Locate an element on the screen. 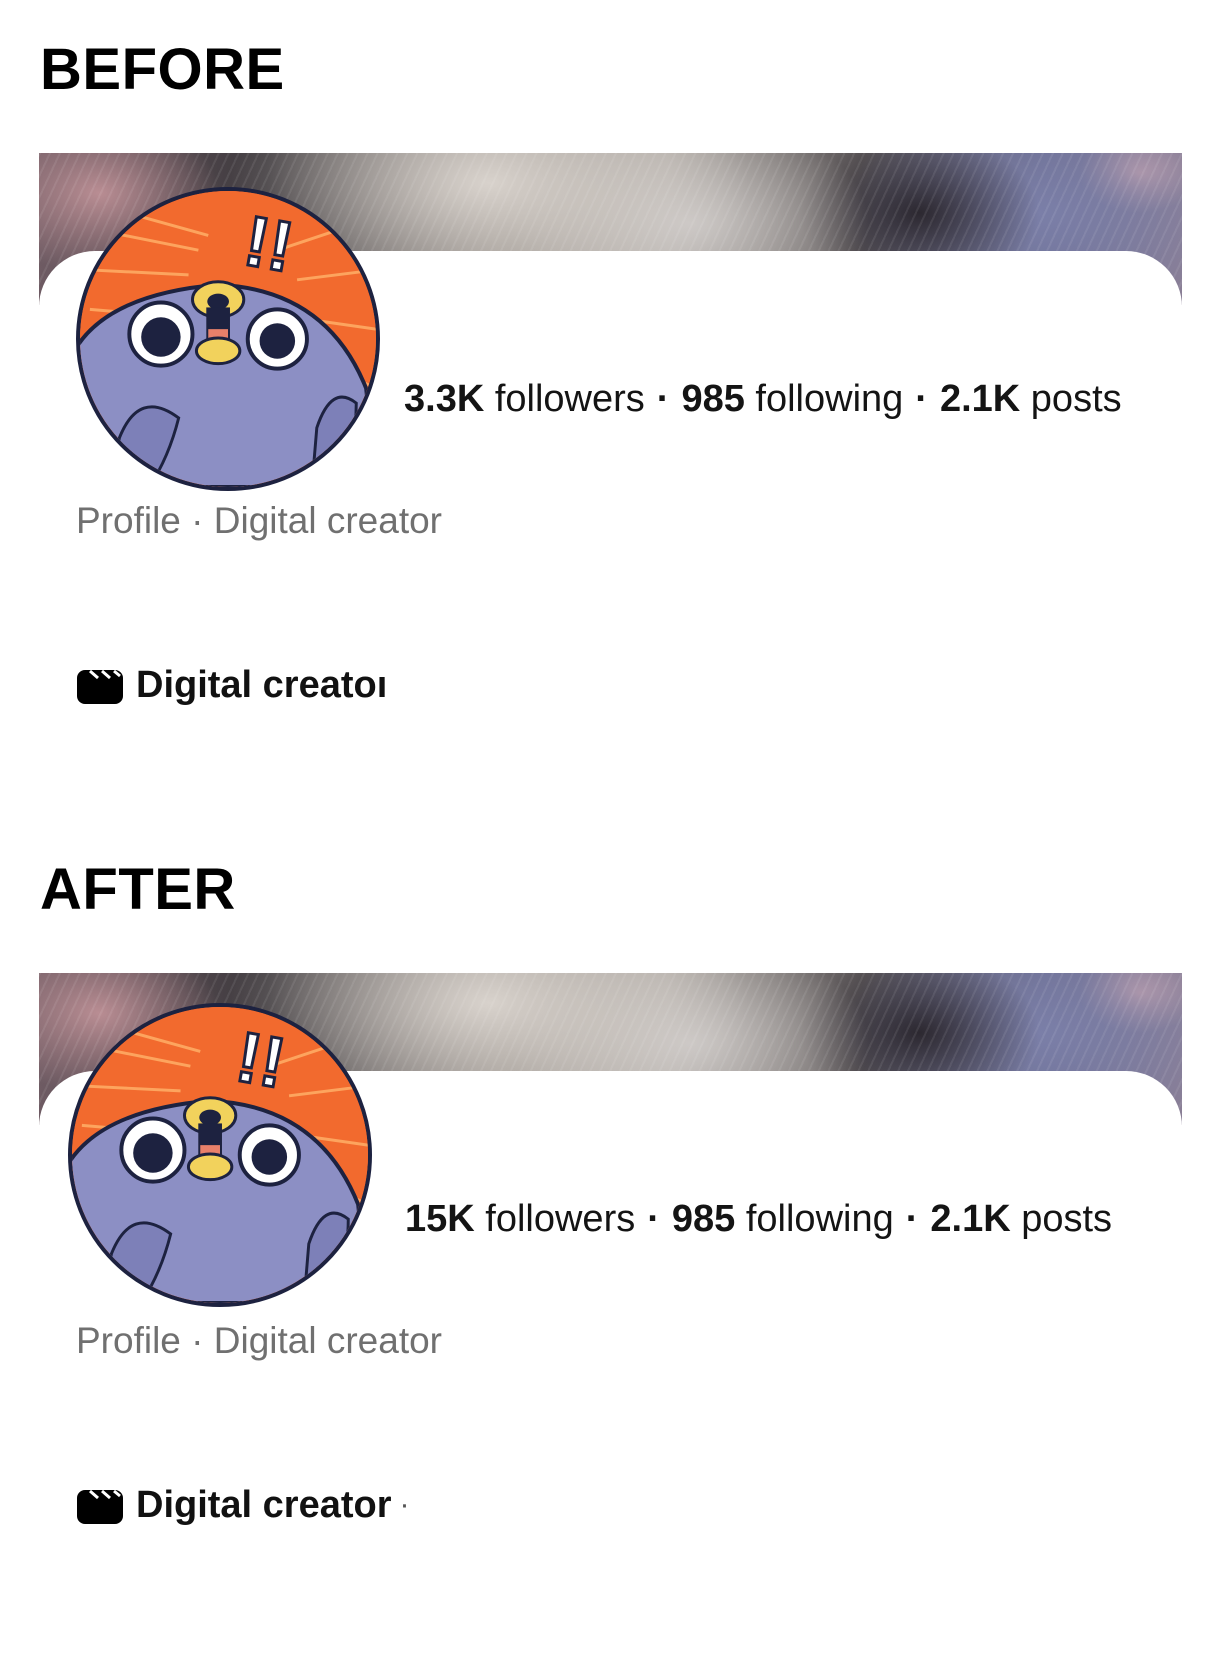 This screenshot has width=1220, height=1676. followers-link: 15K followers is located at coordinates (520, 1219).